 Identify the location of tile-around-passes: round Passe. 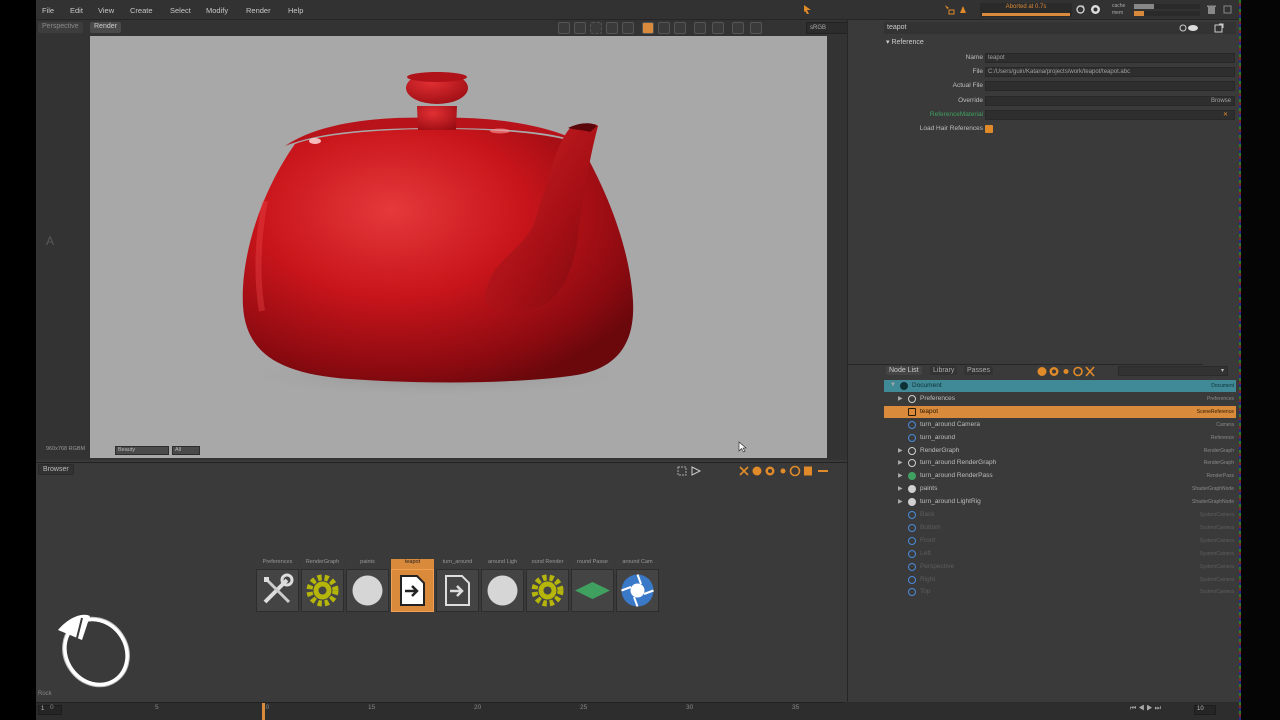
(592, 585).